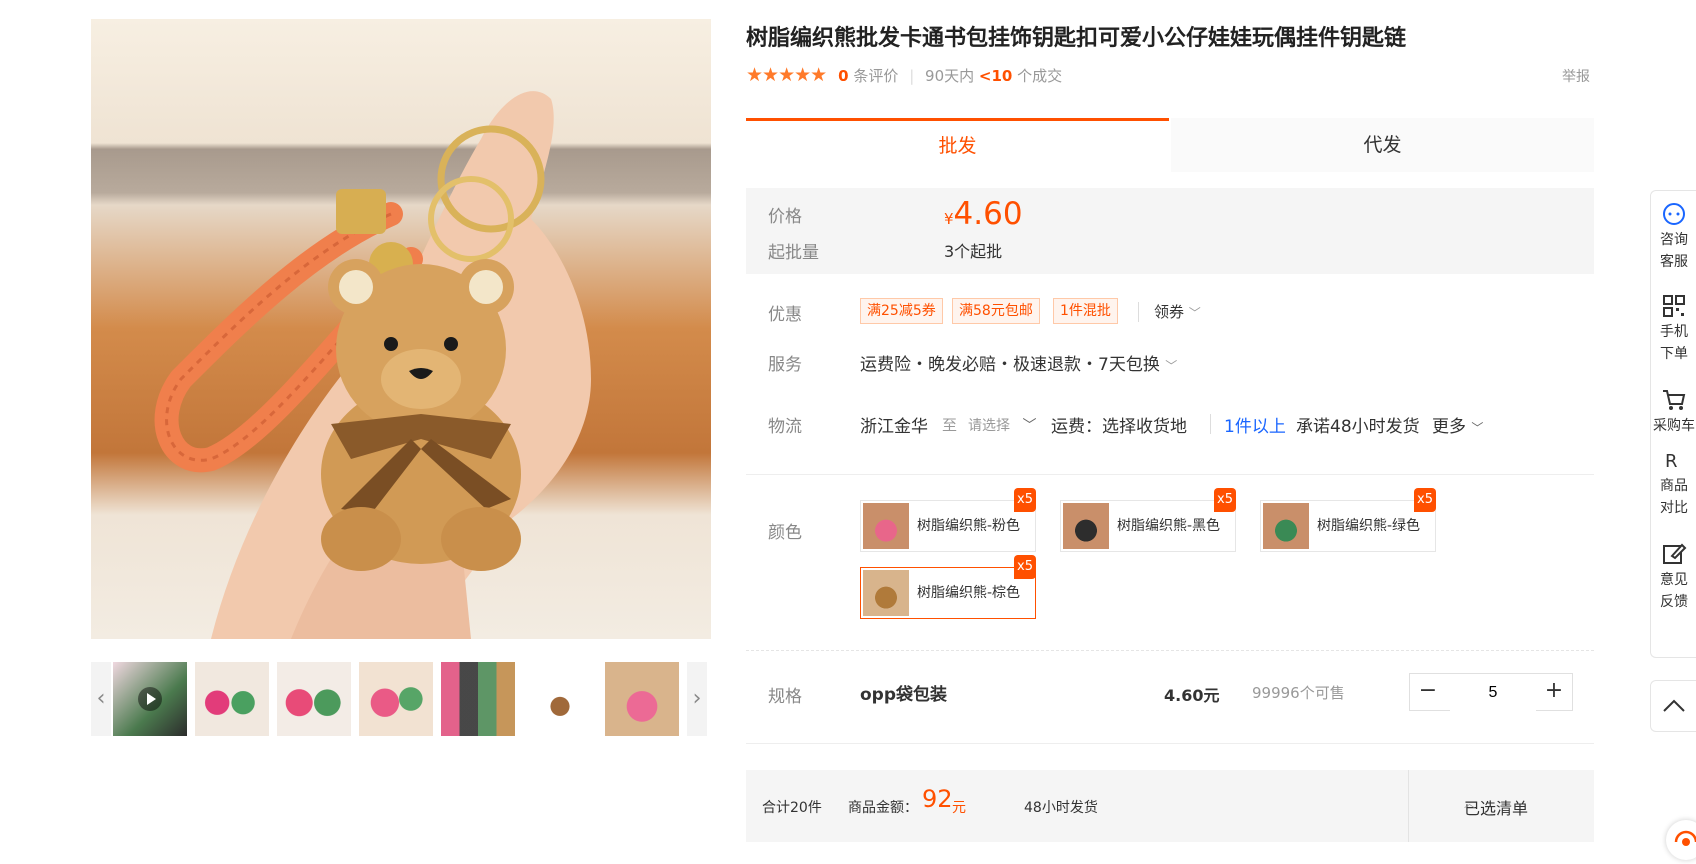  Describe the element at coordinates (1554, 692) in the screenshot. I see `increase-button: +` at that location.